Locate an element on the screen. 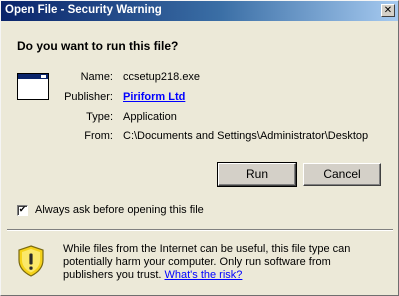 Image resolution: width=399 pixels, height=296 pixels. publisher-label: Publisher: is located at coordinates (88, 97).